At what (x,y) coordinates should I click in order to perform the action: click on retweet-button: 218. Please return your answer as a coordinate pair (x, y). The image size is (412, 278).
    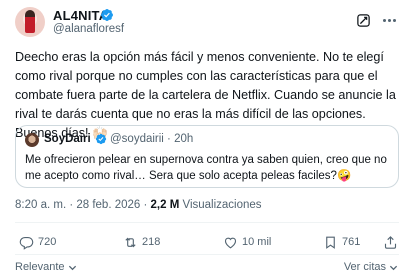
    Looking at the image, I should click on (141, 242).